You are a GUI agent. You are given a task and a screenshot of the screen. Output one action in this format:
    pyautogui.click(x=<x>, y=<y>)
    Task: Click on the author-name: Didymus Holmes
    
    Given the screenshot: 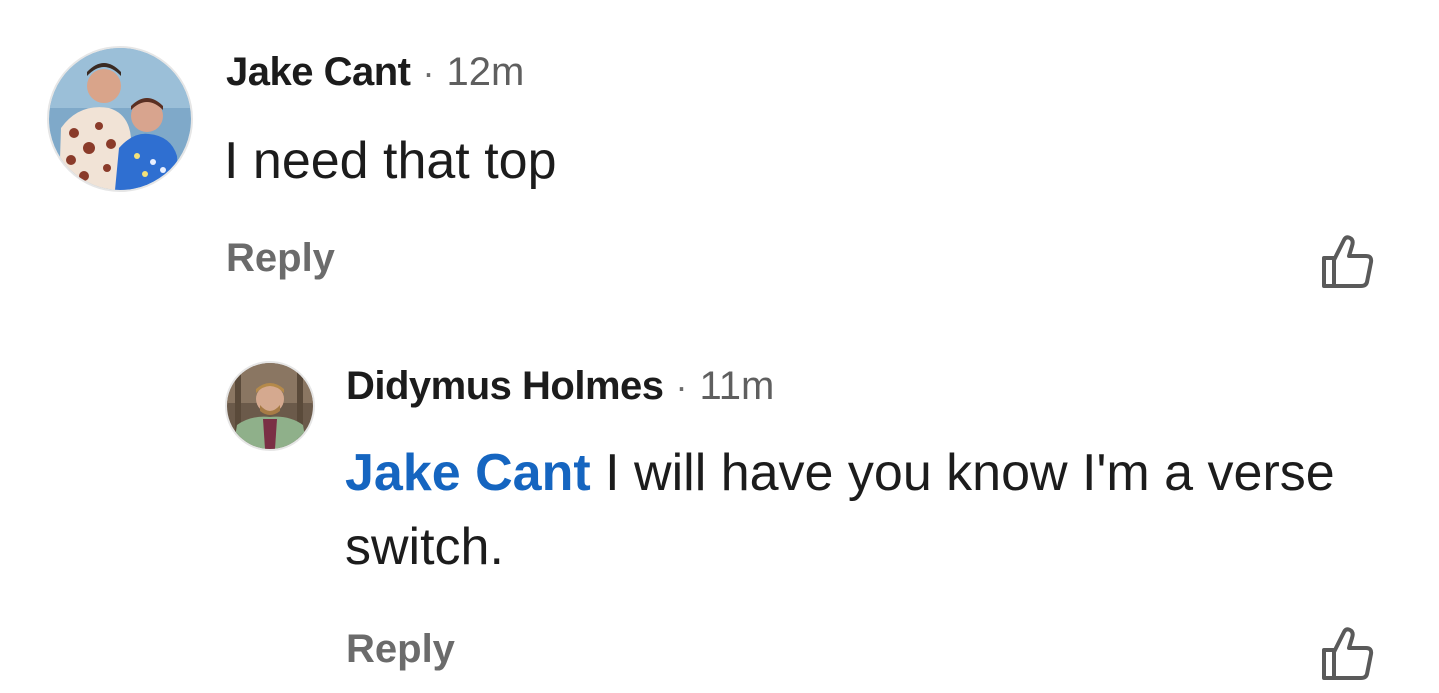 What is the action you would take?
    pyautogui.click(x=505, y=386)
    